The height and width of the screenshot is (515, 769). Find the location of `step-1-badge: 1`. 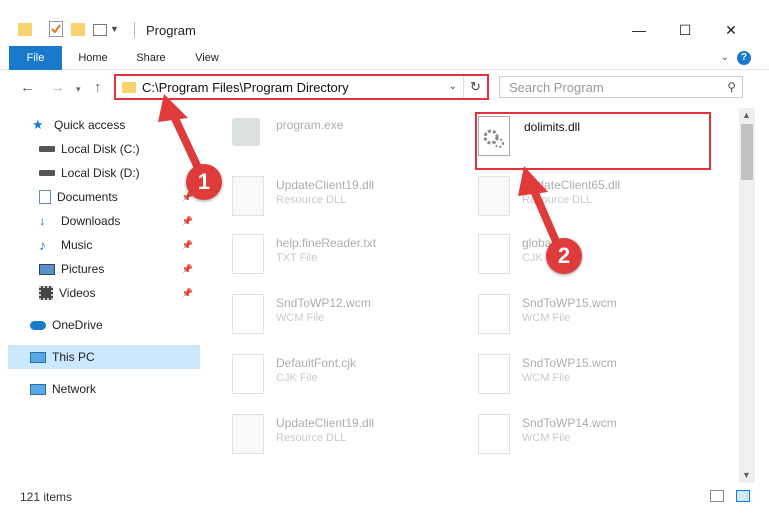

step-1-badge: 1 is located at coordinates (204, 182).